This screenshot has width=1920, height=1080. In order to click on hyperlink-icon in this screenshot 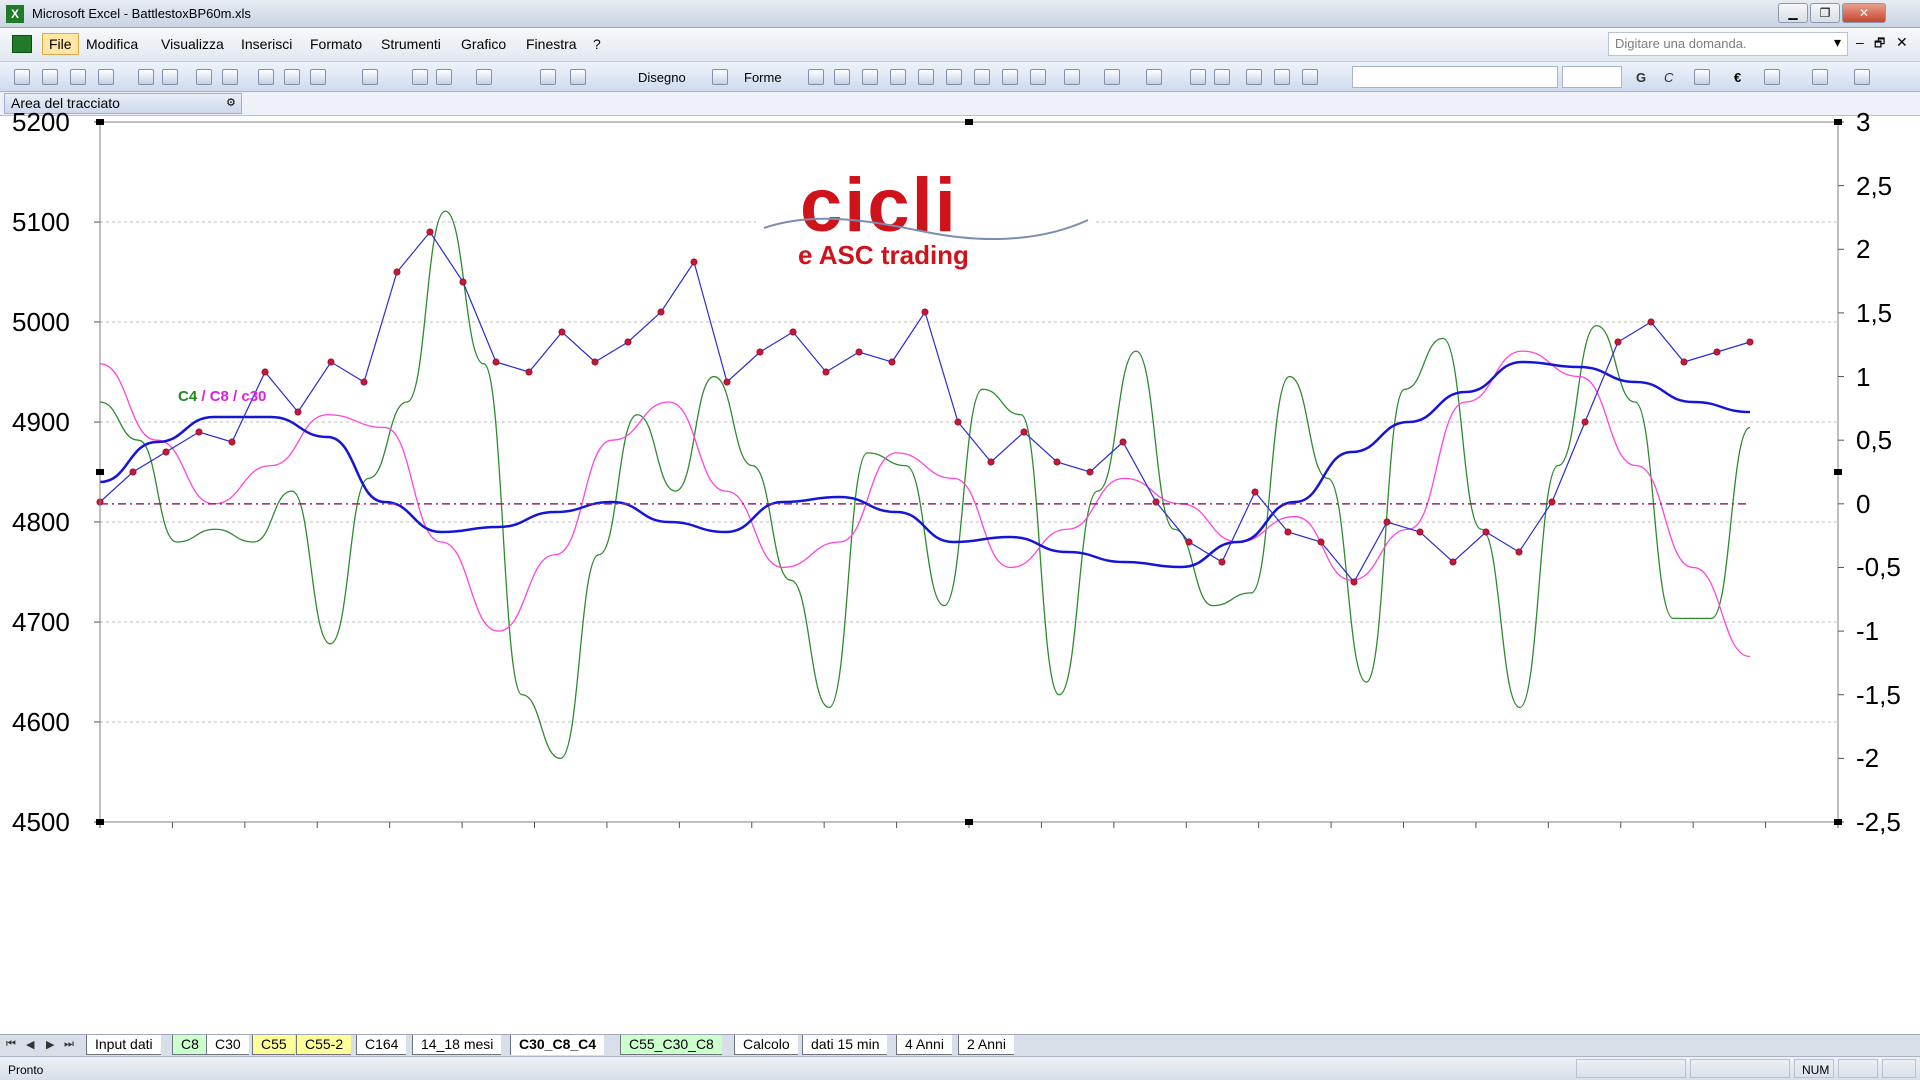, I will do `click(420, 77)`.